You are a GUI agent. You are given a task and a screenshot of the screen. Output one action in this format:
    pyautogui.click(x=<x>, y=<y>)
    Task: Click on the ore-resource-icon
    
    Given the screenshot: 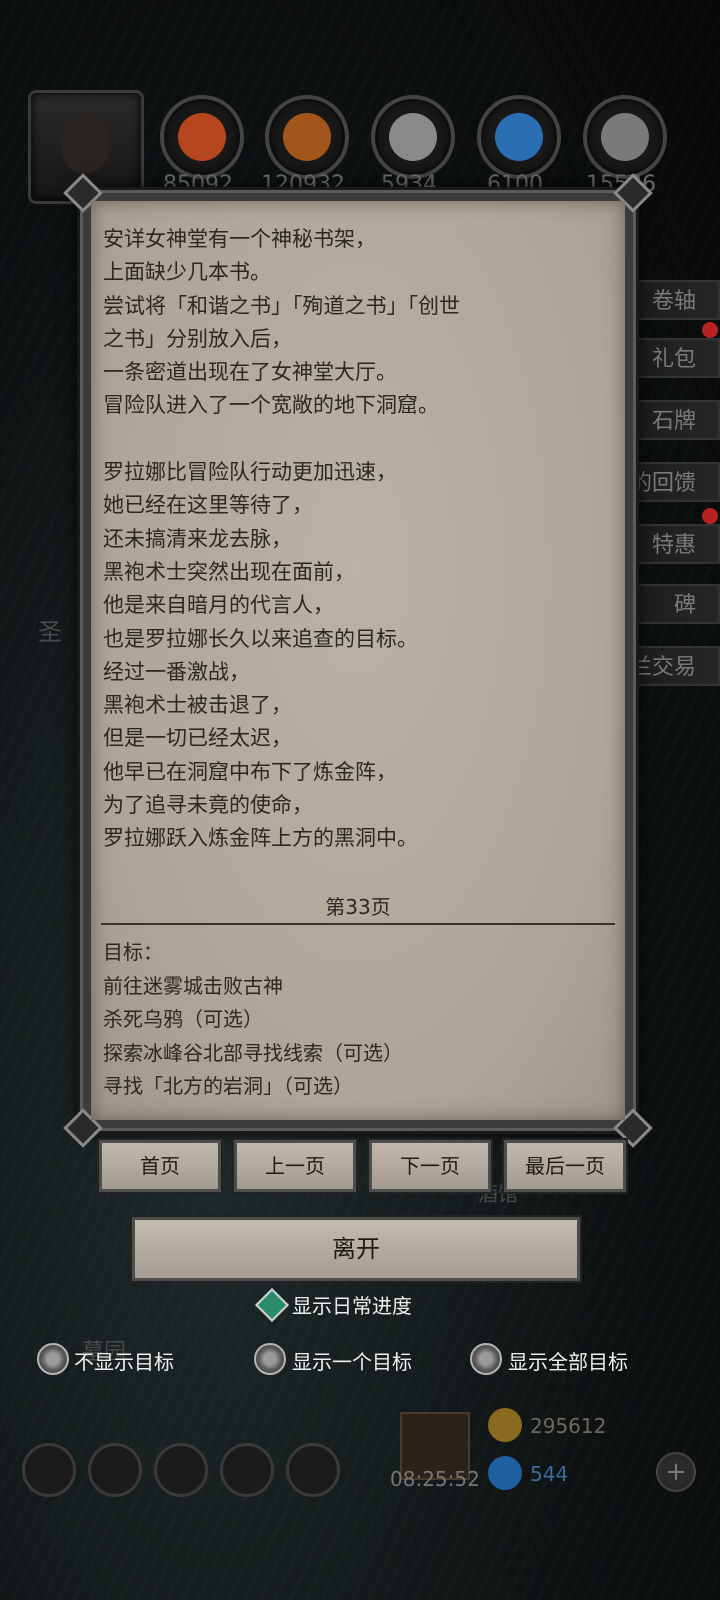 What is the action you would take?
    pyautogui.click(x=202, y=137)
    